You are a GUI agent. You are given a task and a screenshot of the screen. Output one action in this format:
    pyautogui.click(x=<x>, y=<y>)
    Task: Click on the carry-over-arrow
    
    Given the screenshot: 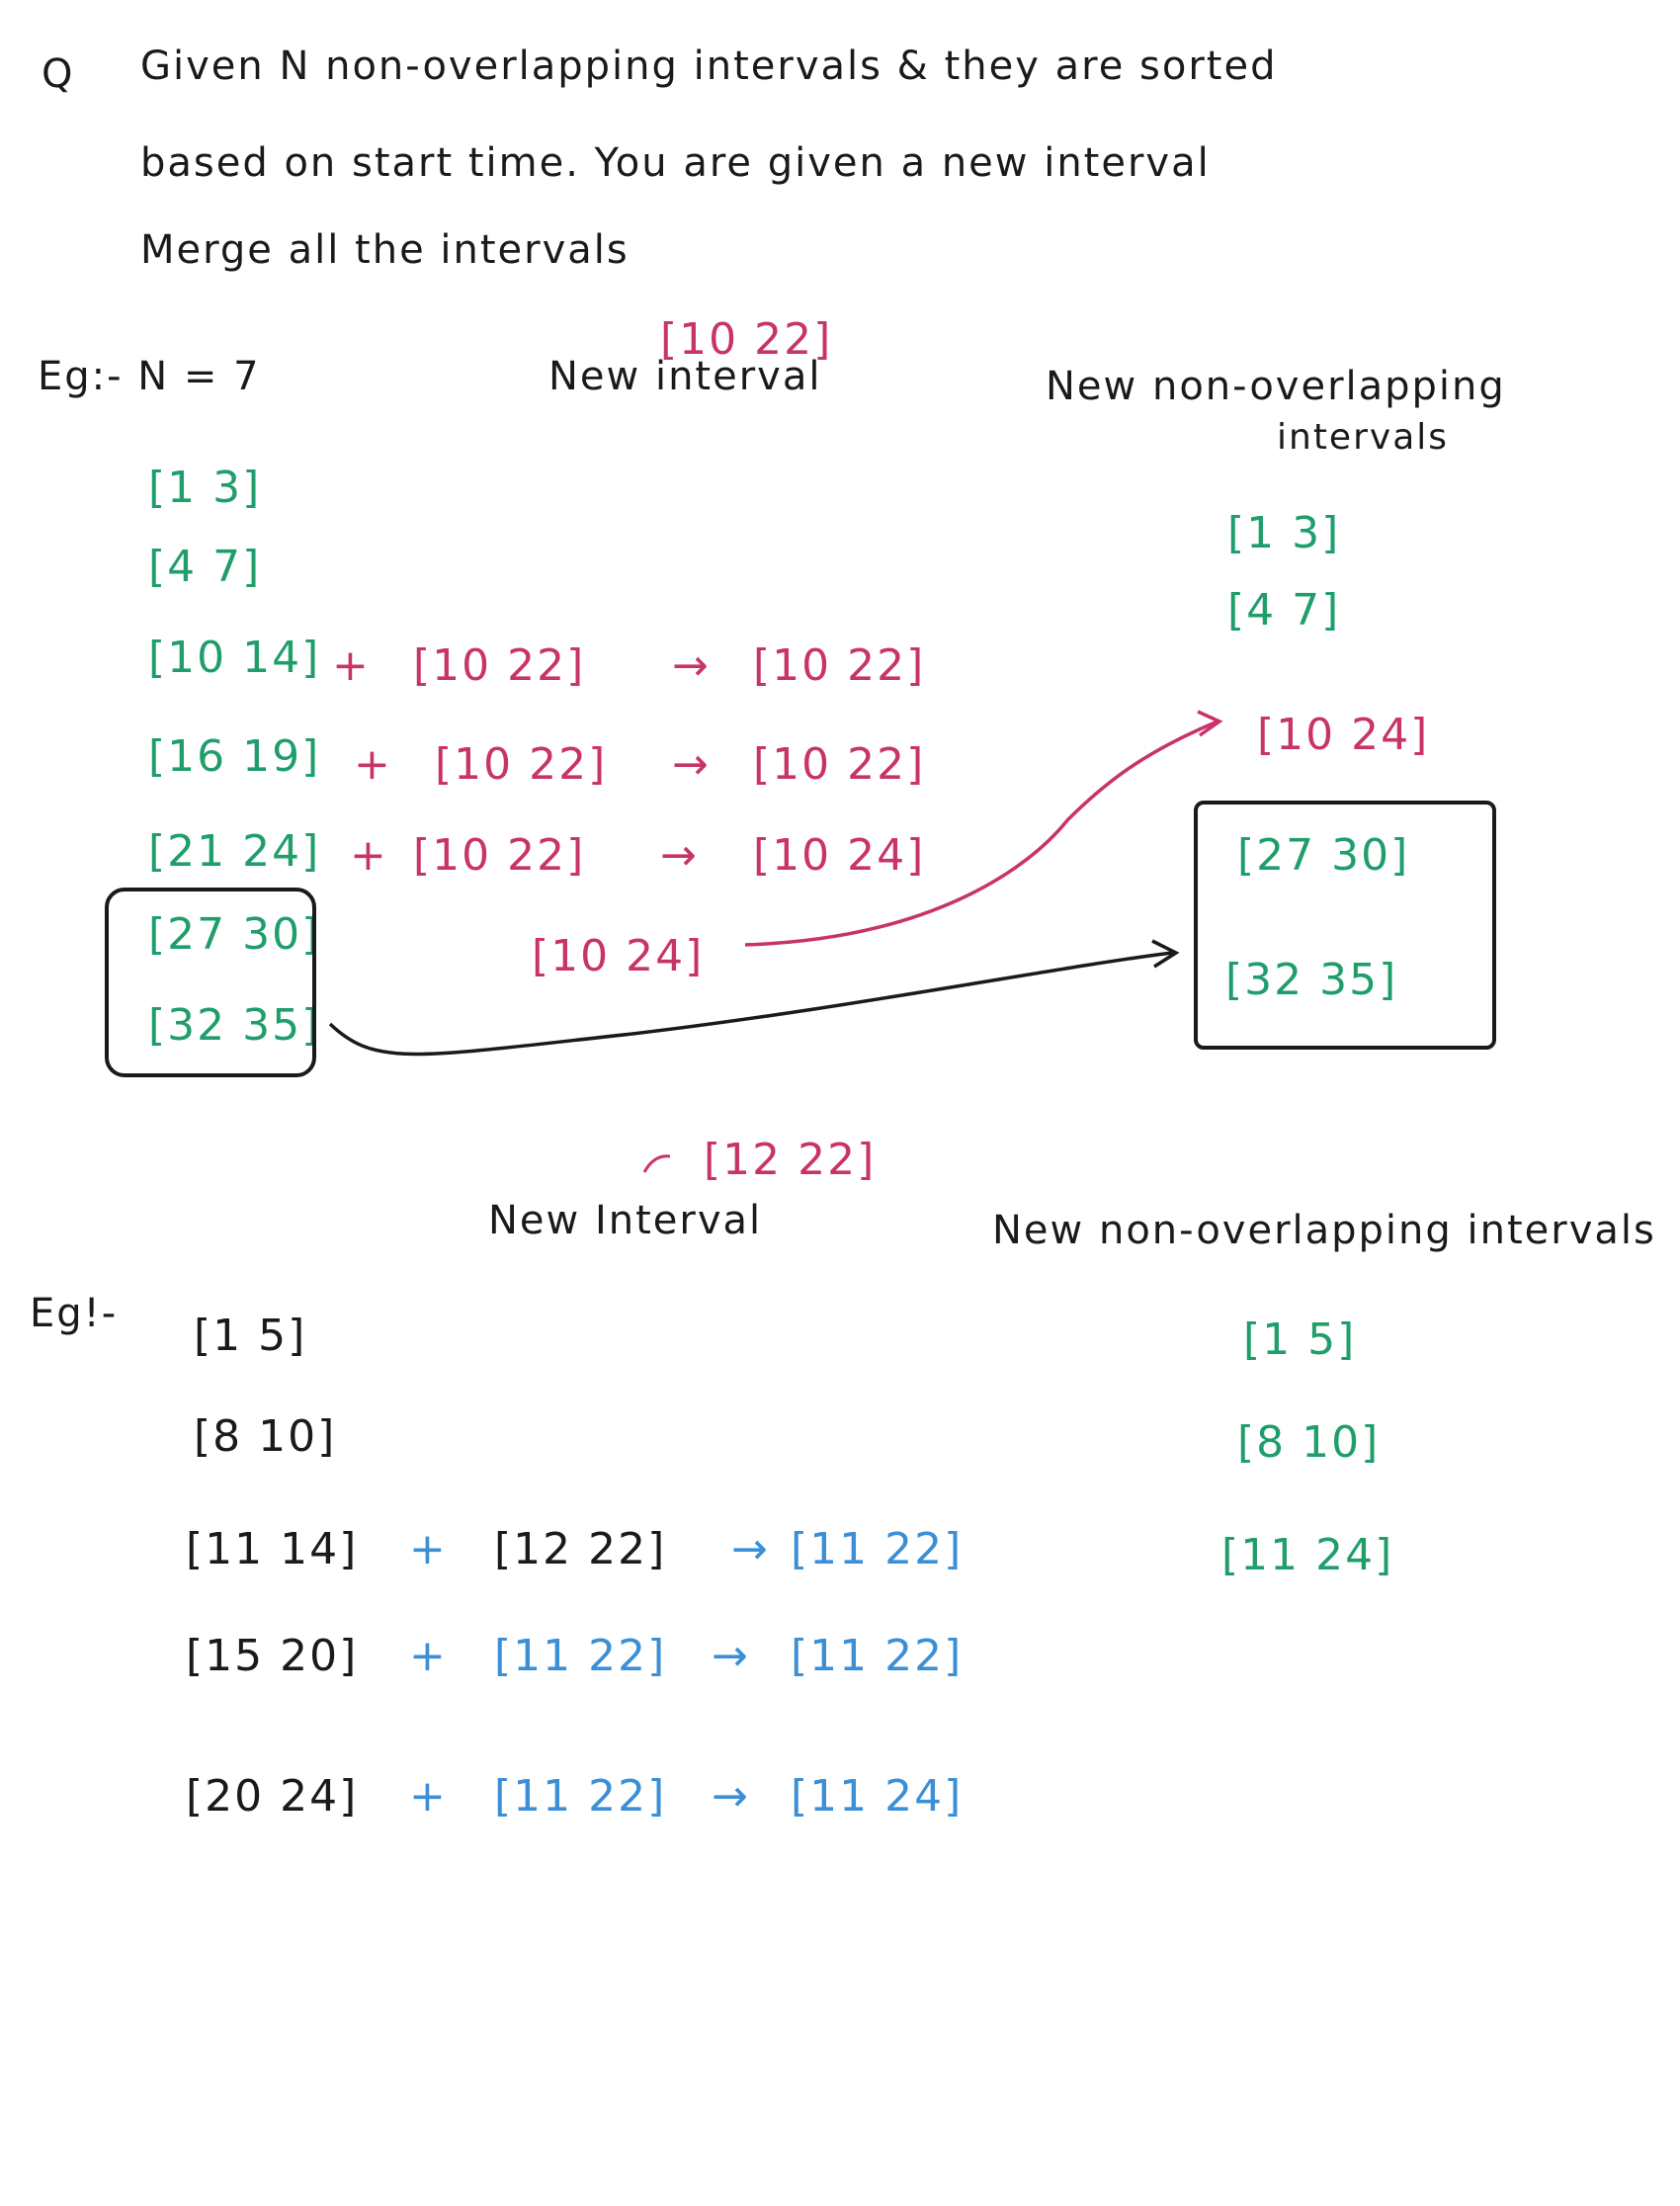 What is the action you would take?
    pyautogui.click(x=750, y=1004)
    